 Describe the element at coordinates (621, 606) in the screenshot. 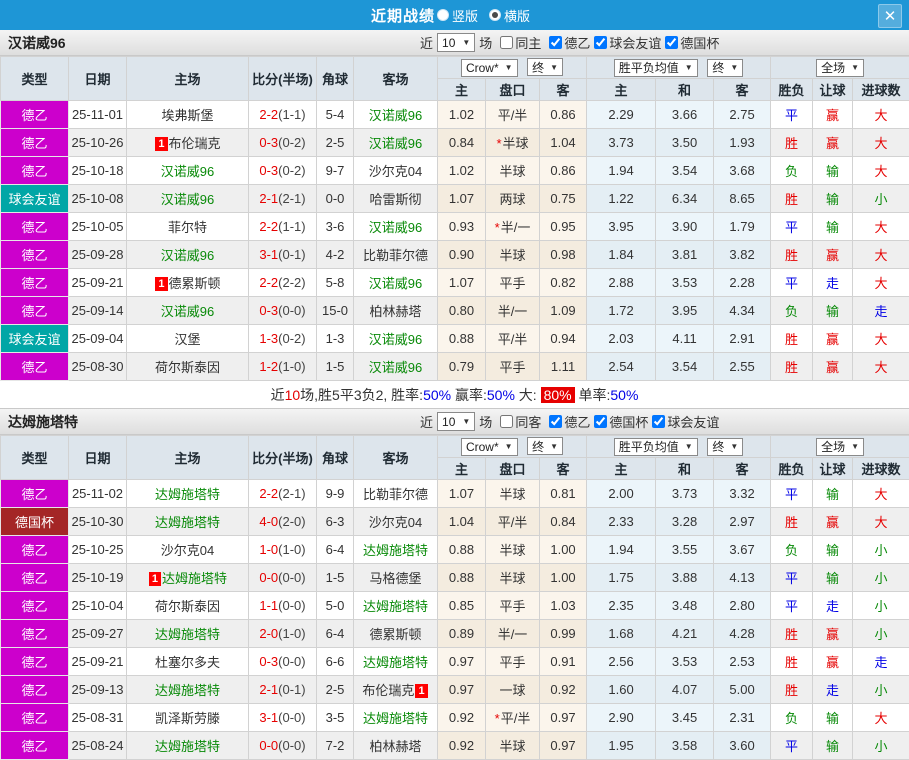

I see `mean-home-cell: 2.35` at that location.